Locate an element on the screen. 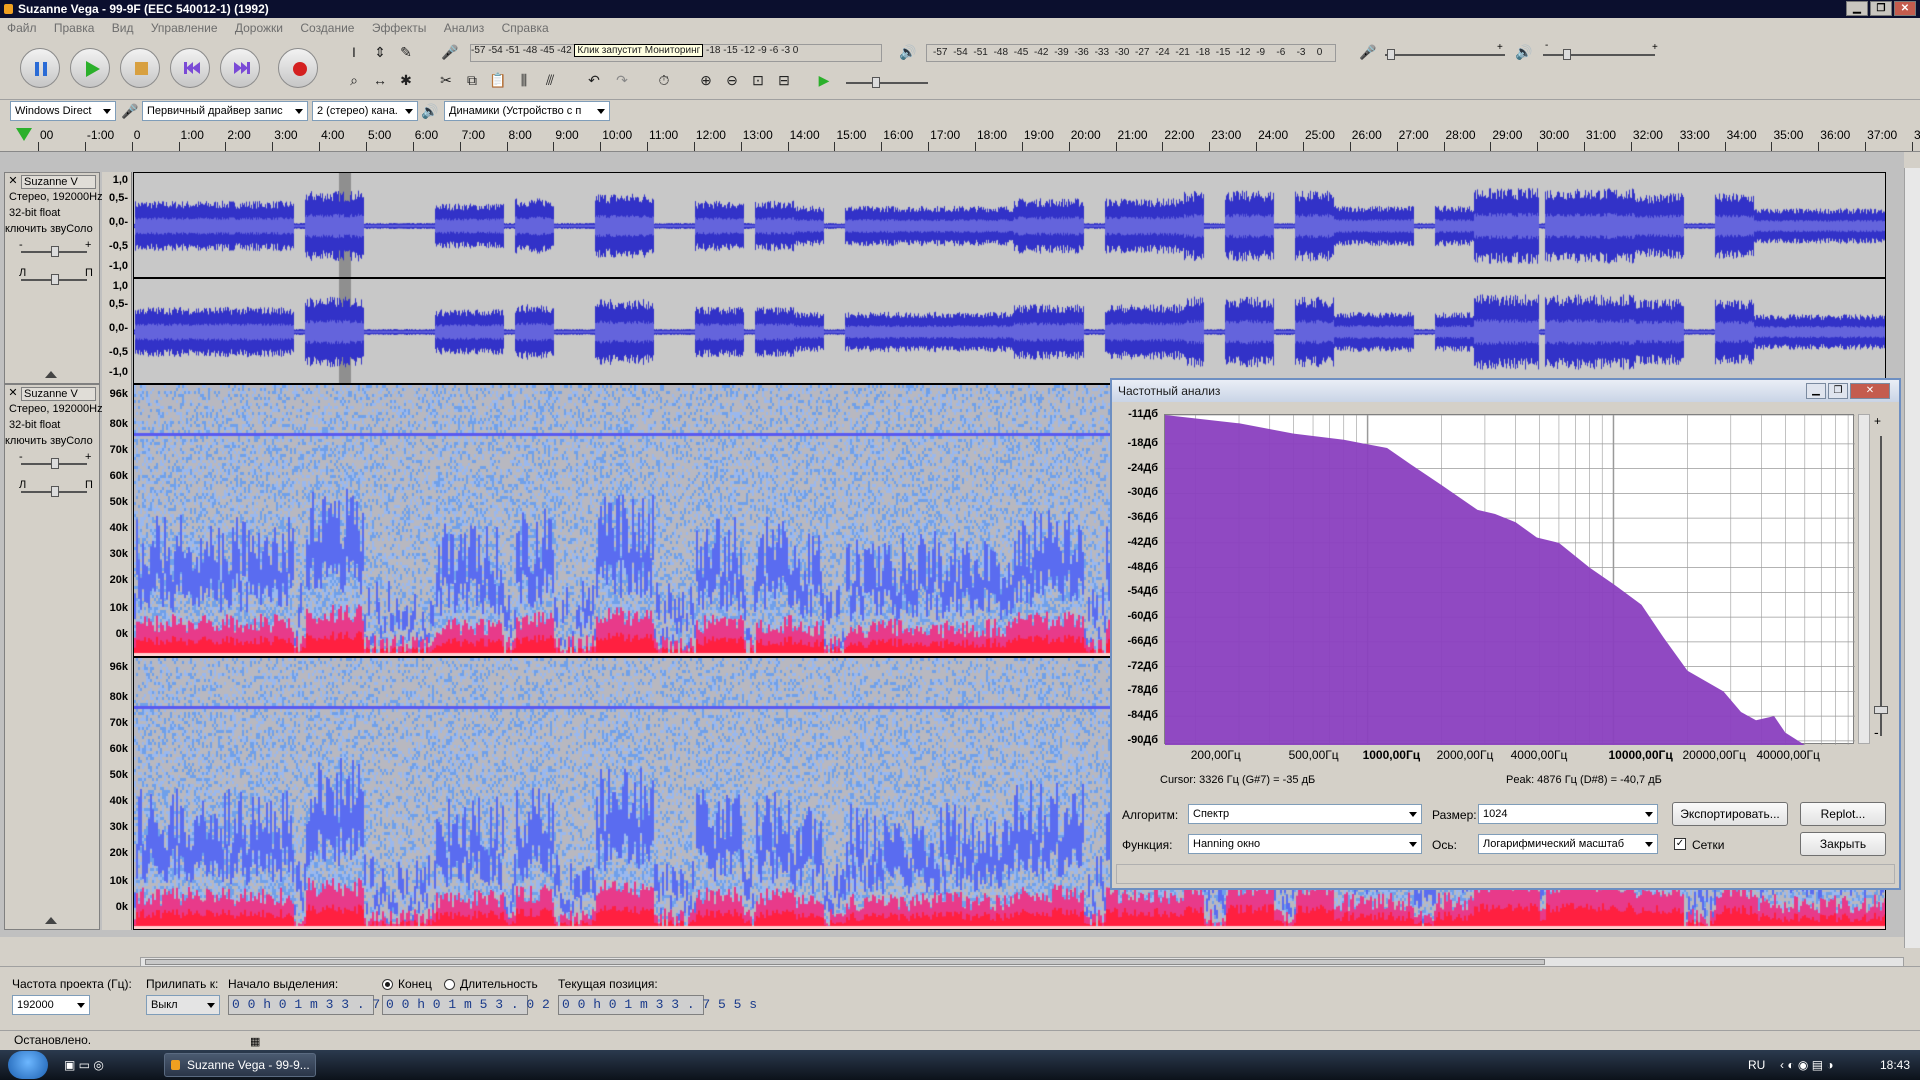  menu-edit: Правка is located at coordinates (74, 28).